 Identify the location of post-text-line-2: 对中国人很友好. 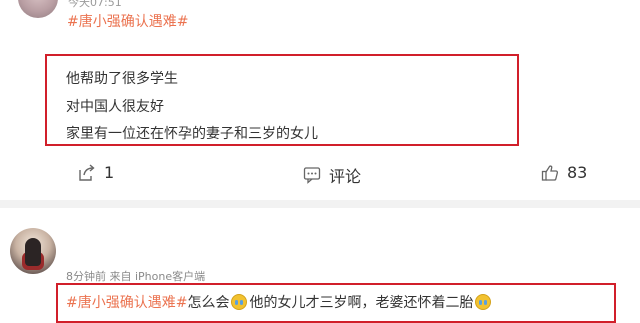
(115, 107).